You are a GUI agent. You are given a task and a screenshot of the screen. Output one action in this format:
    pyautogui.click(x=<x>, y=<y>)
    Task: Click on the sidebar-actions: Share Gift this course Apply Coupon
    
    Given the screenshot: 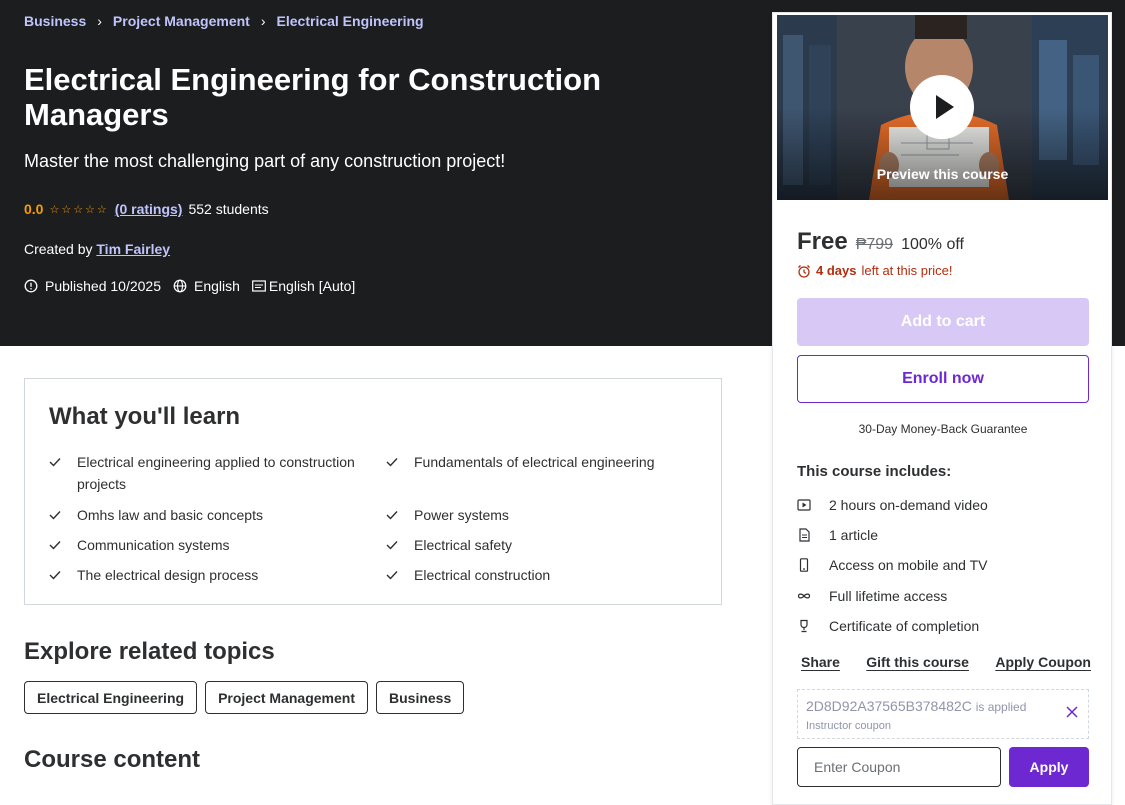 What is the action you would take?
    pyautogui.click(x=946, y=662)
    